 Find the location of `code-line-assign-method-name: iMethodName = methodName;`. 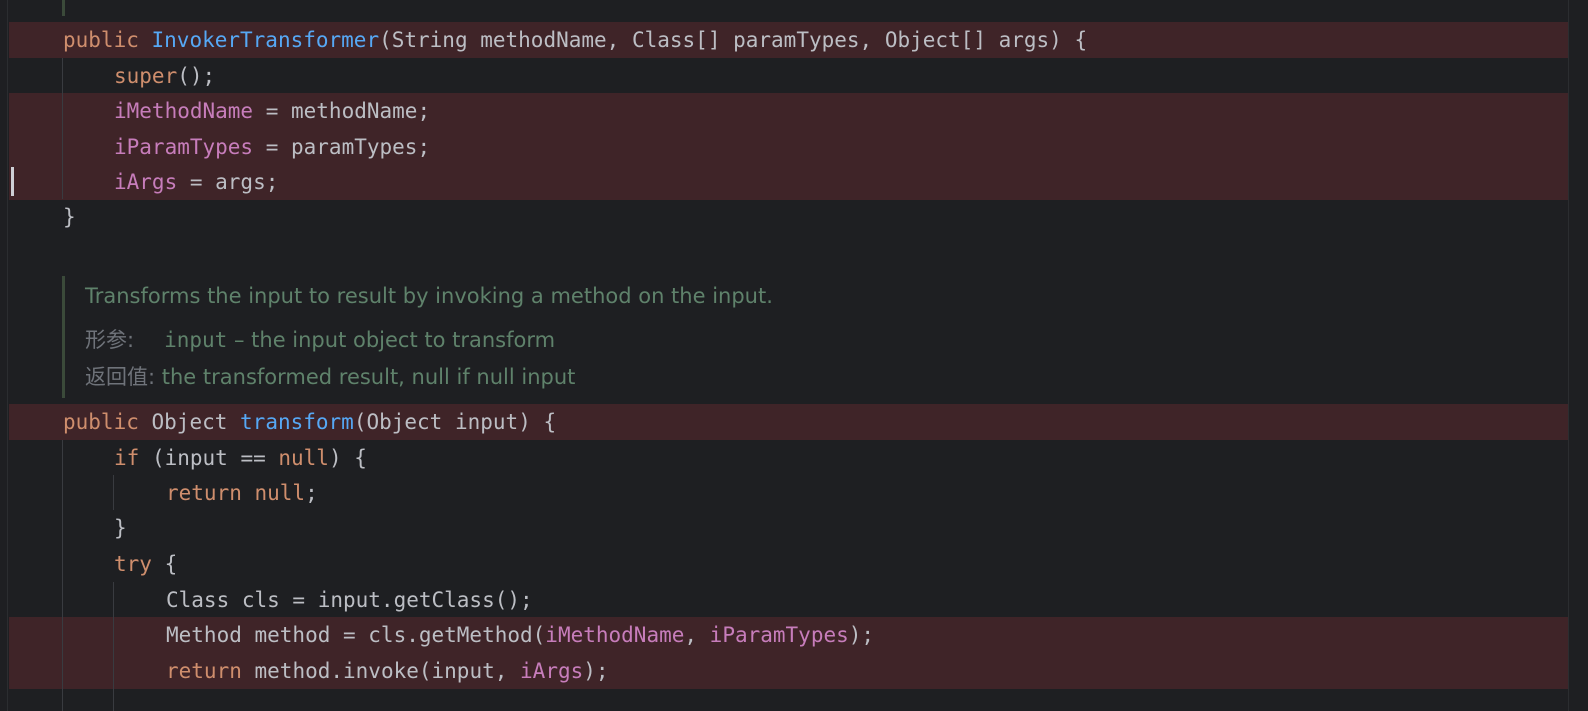

code-line-assign-method-name: iMethodName = methodName; is located at coordinates (788, 111).